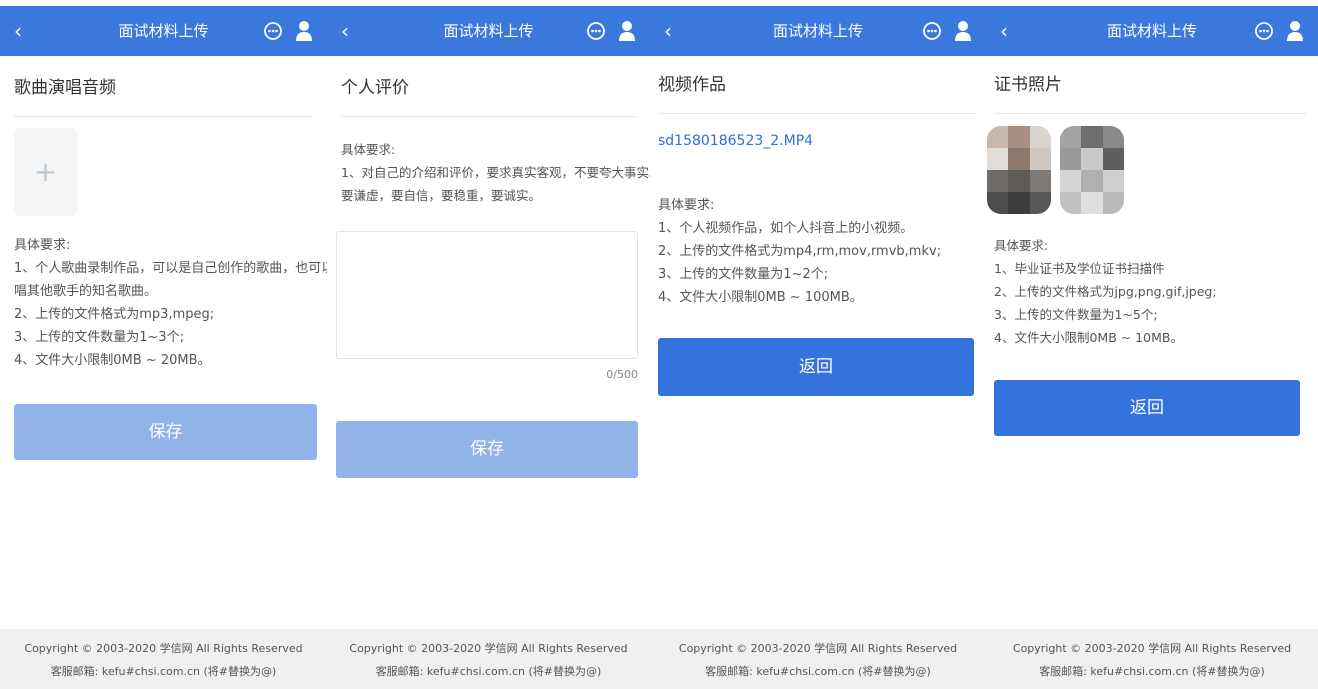  I want to click on requirement-line: 1、个人歌曲录制作品，可以是自己创作的歌曲，也可以演, so click(170, 268).